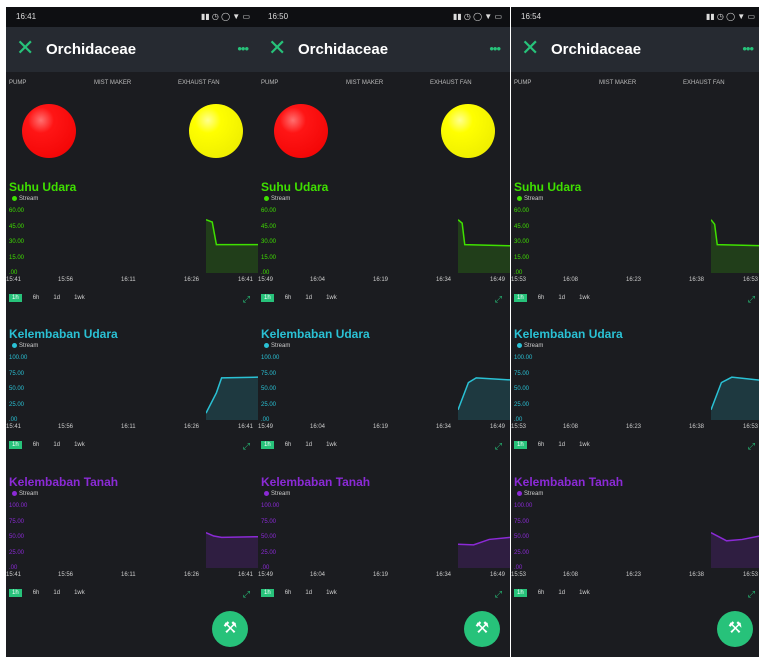 Image resolution: width=759 pixels, height=657 pixels. Describe the element at coordinates (384, 17) in the screenshot. I see `status-bar: 16:50 ▮▮ ◷ ◯ ▼ ▭` at that location.